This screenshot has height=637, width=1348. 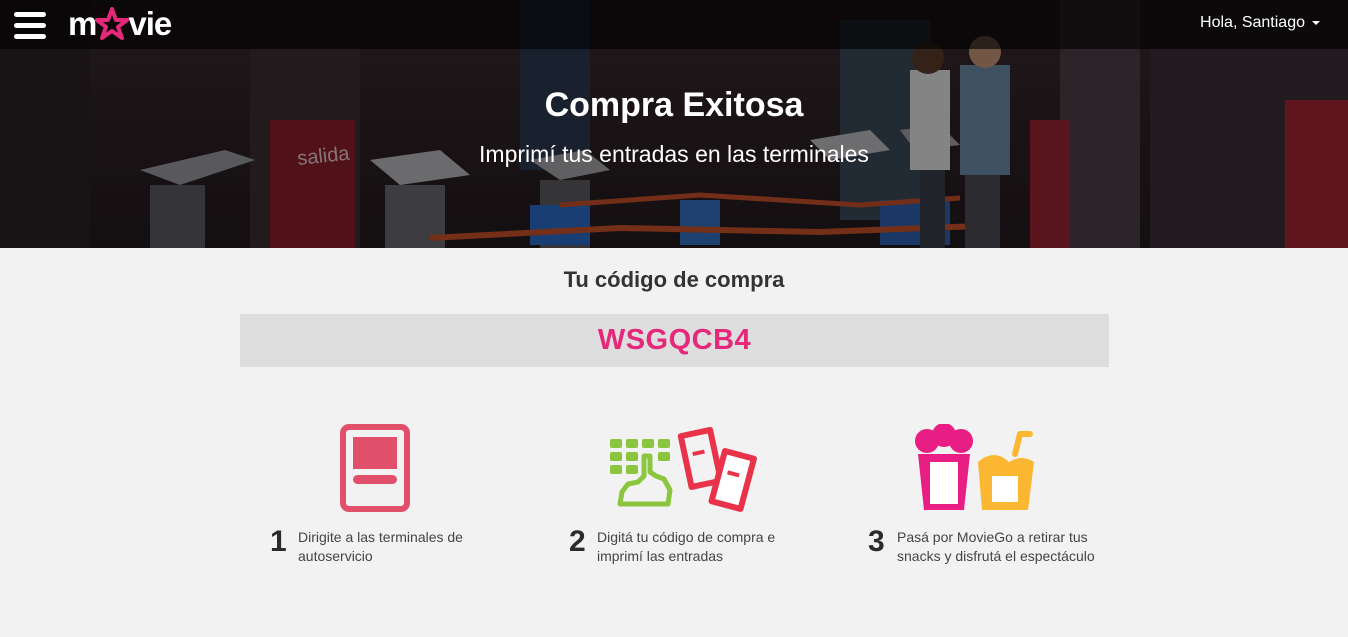 I want to click on chevron-down-icon, so click(x=1316, y=23).